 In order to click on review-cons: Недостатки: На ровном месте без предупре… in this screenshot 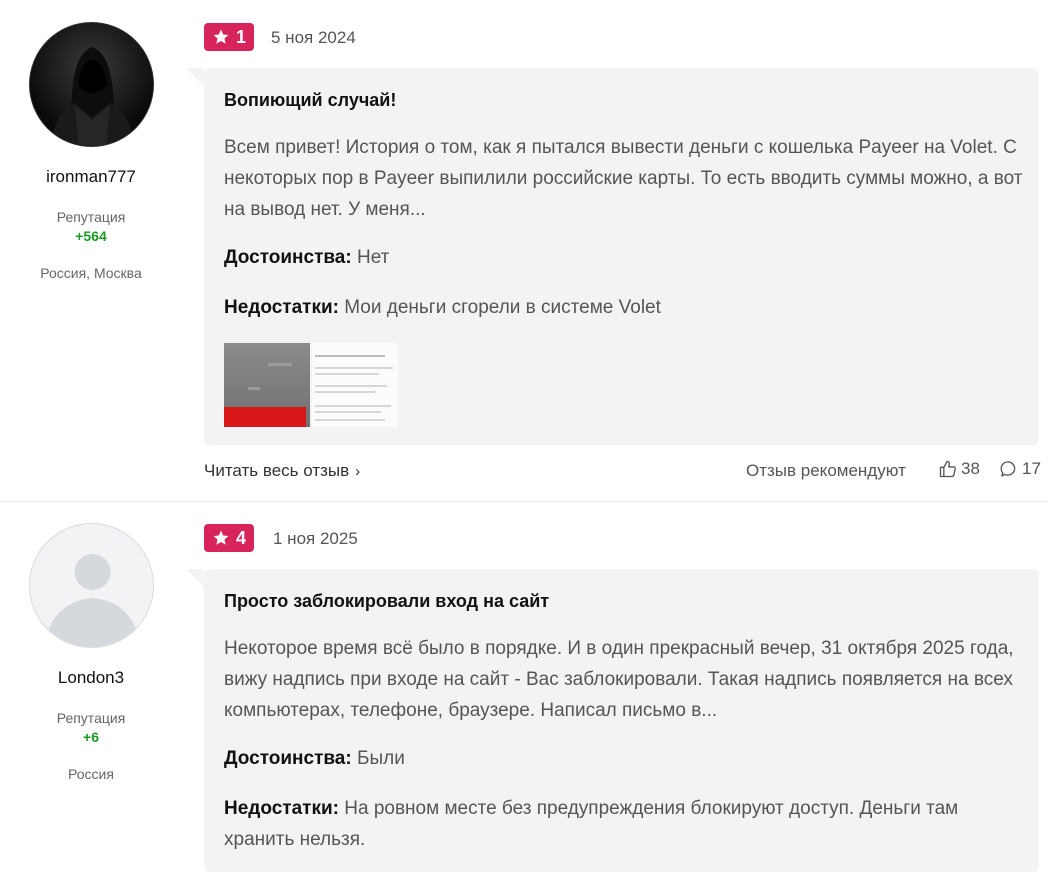, I will do `click(624, 824)`.